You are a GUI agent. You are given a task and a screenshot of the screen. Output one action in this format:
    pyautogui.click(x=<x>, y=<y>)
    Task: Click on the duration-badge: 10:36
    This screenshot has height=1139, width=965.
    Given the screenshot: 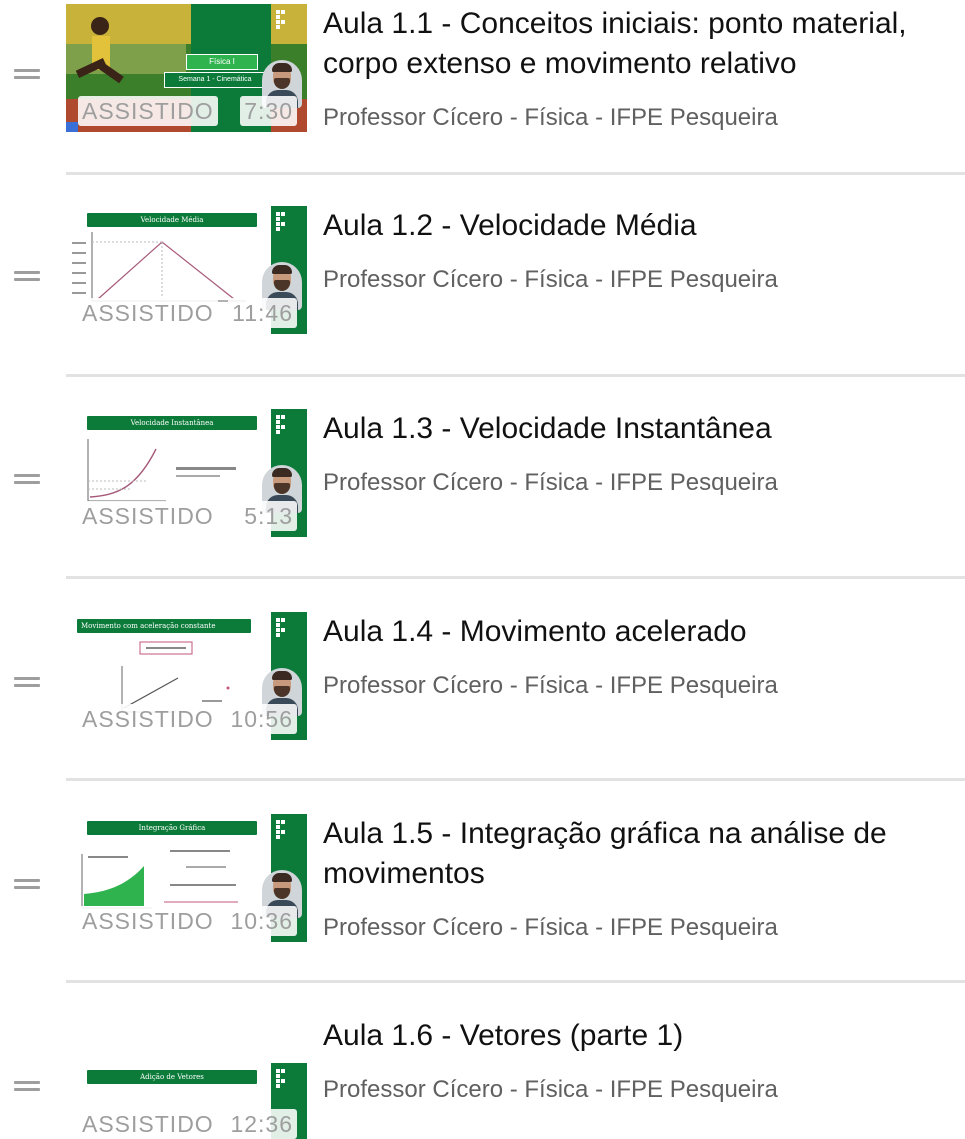 What is the action you would take?
    pyautogui.click(x=261, y=921)
    